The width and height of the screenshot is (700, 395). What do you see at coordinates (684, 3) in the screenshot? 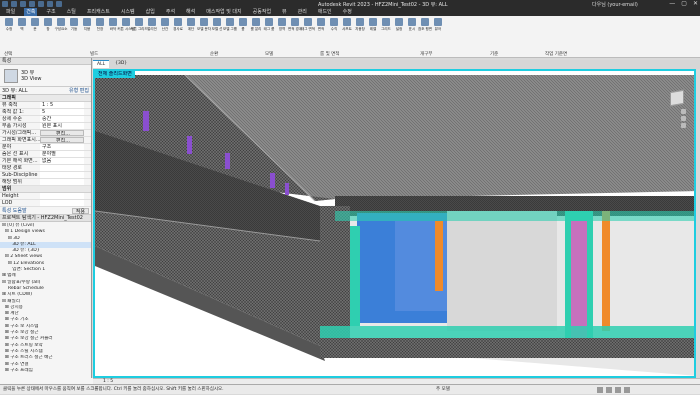
I see `maximize-button: ▢` at bounding box center [684, 3].